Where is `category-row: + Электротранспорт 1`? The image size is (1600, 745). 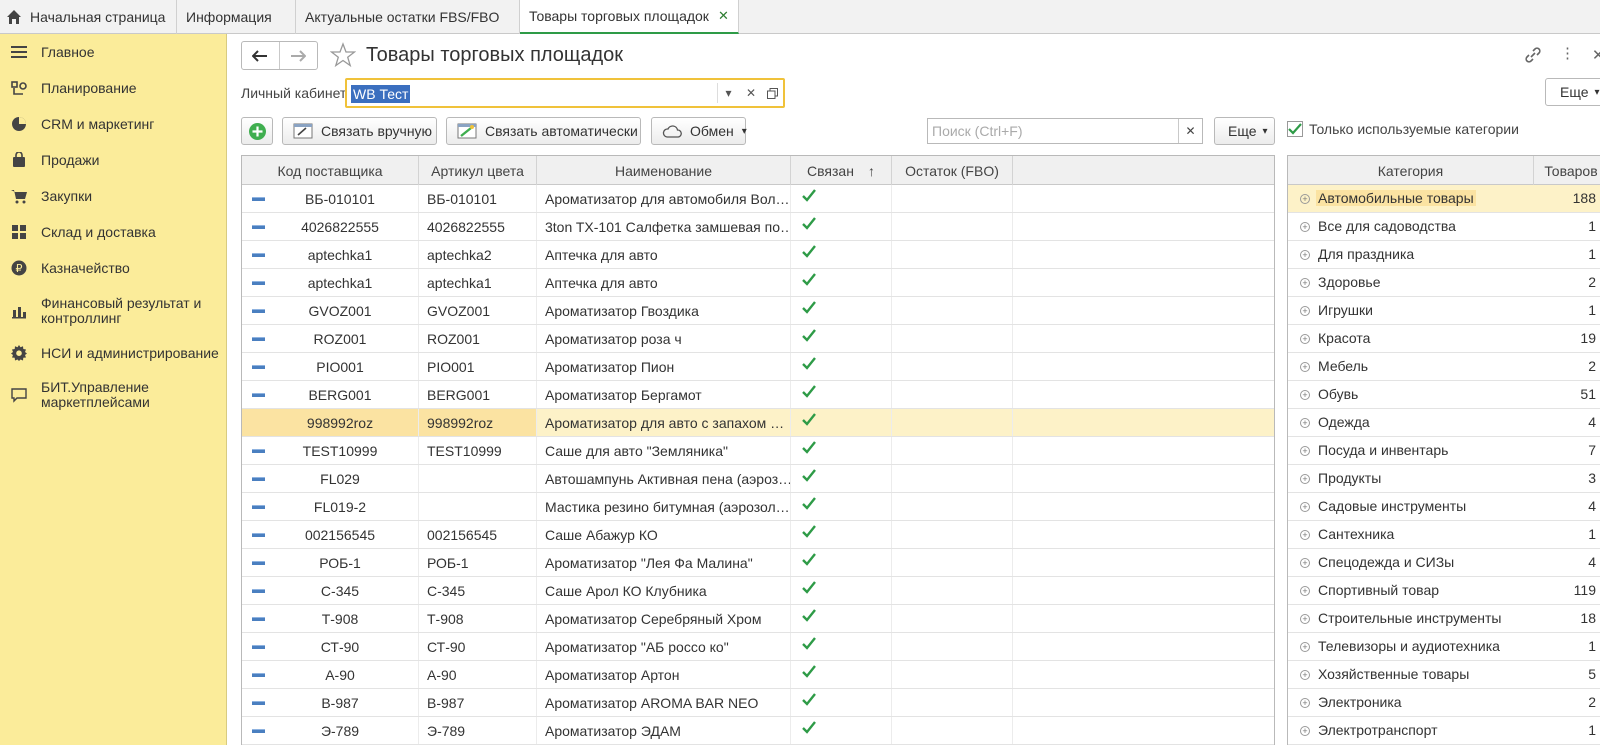
category-row: + Электротранспорт 1 is located at coordinates (1444, 731).